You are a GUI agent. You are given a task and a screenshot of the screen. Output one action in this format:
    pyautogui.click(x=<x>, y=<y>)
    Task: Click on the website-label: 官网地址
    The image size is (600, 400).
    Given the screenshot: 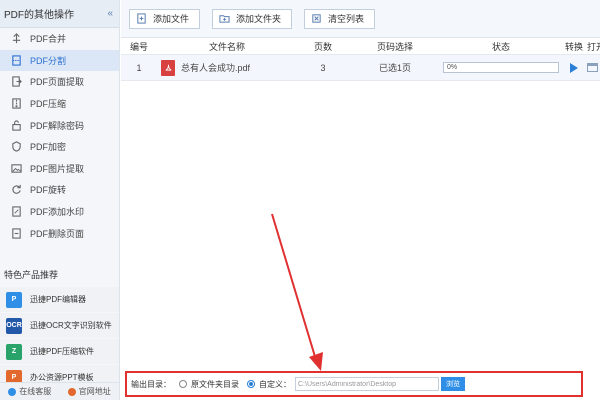 What is the action you would take?
    pyautogui.click(x=94, y=391)
    